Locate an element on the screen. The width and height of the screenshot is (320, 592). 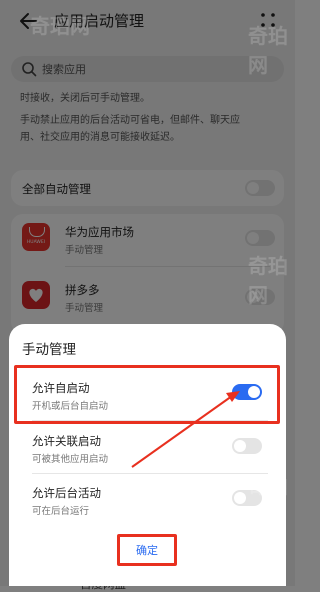
option-label-linked-start: 允许关联启动 is located at coordinates (66, 441).